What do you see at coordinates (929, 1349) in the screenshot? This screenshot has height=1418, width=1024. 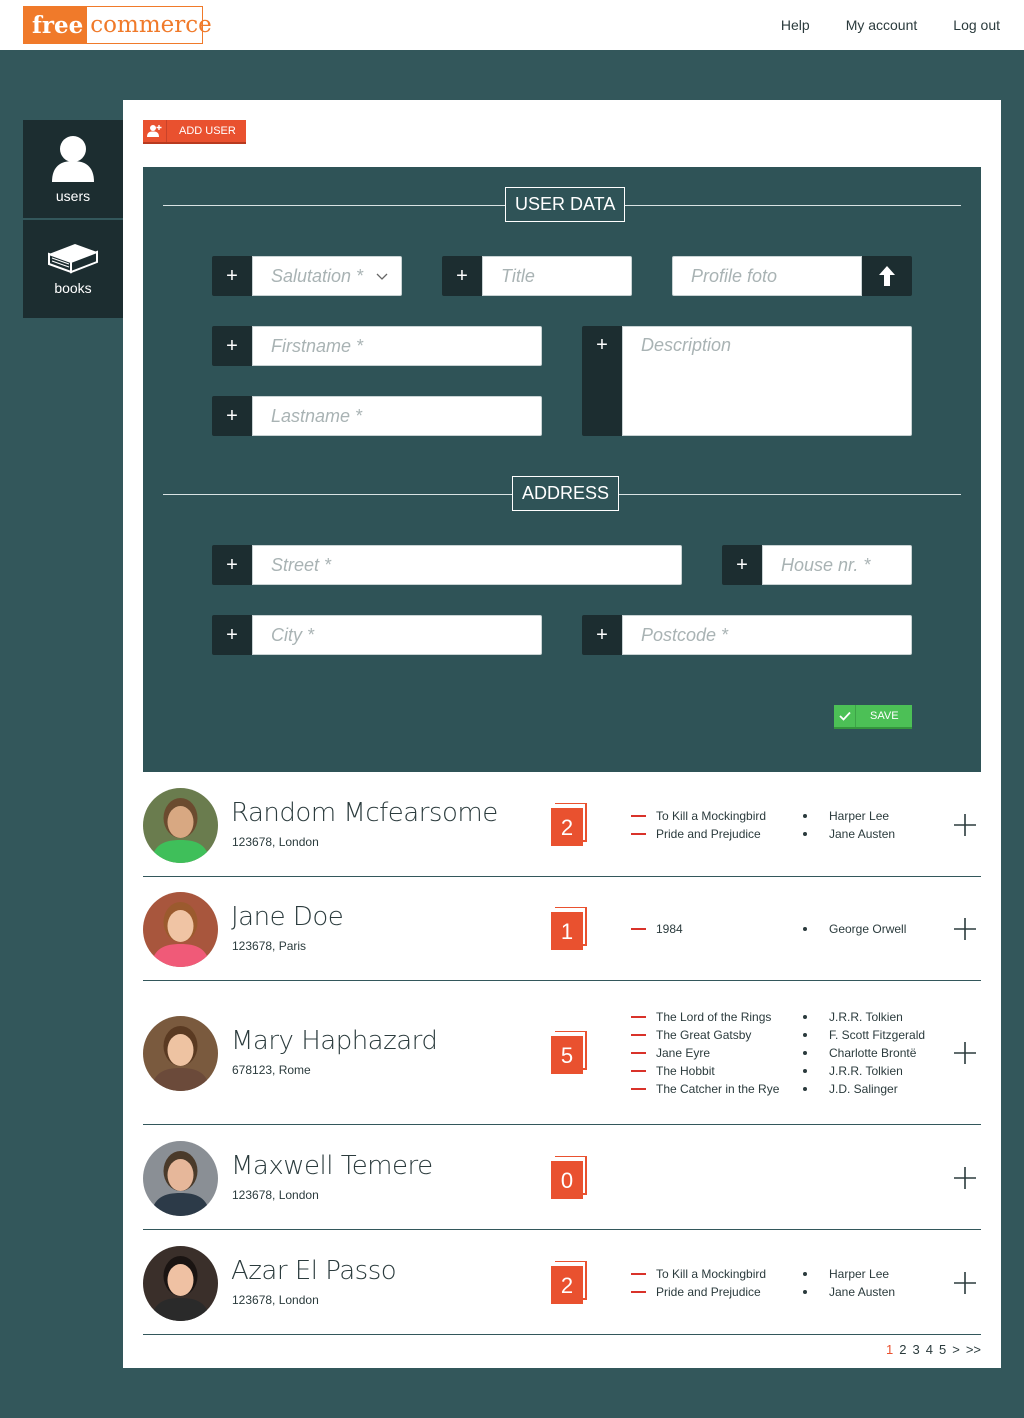 I see `page-link-4: 4` at bounding box center [929, 1349].